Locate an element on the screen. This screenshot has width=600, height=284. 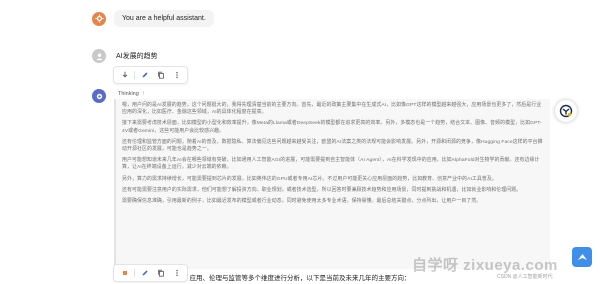
gear-icon is located at coordinates (99, 18).